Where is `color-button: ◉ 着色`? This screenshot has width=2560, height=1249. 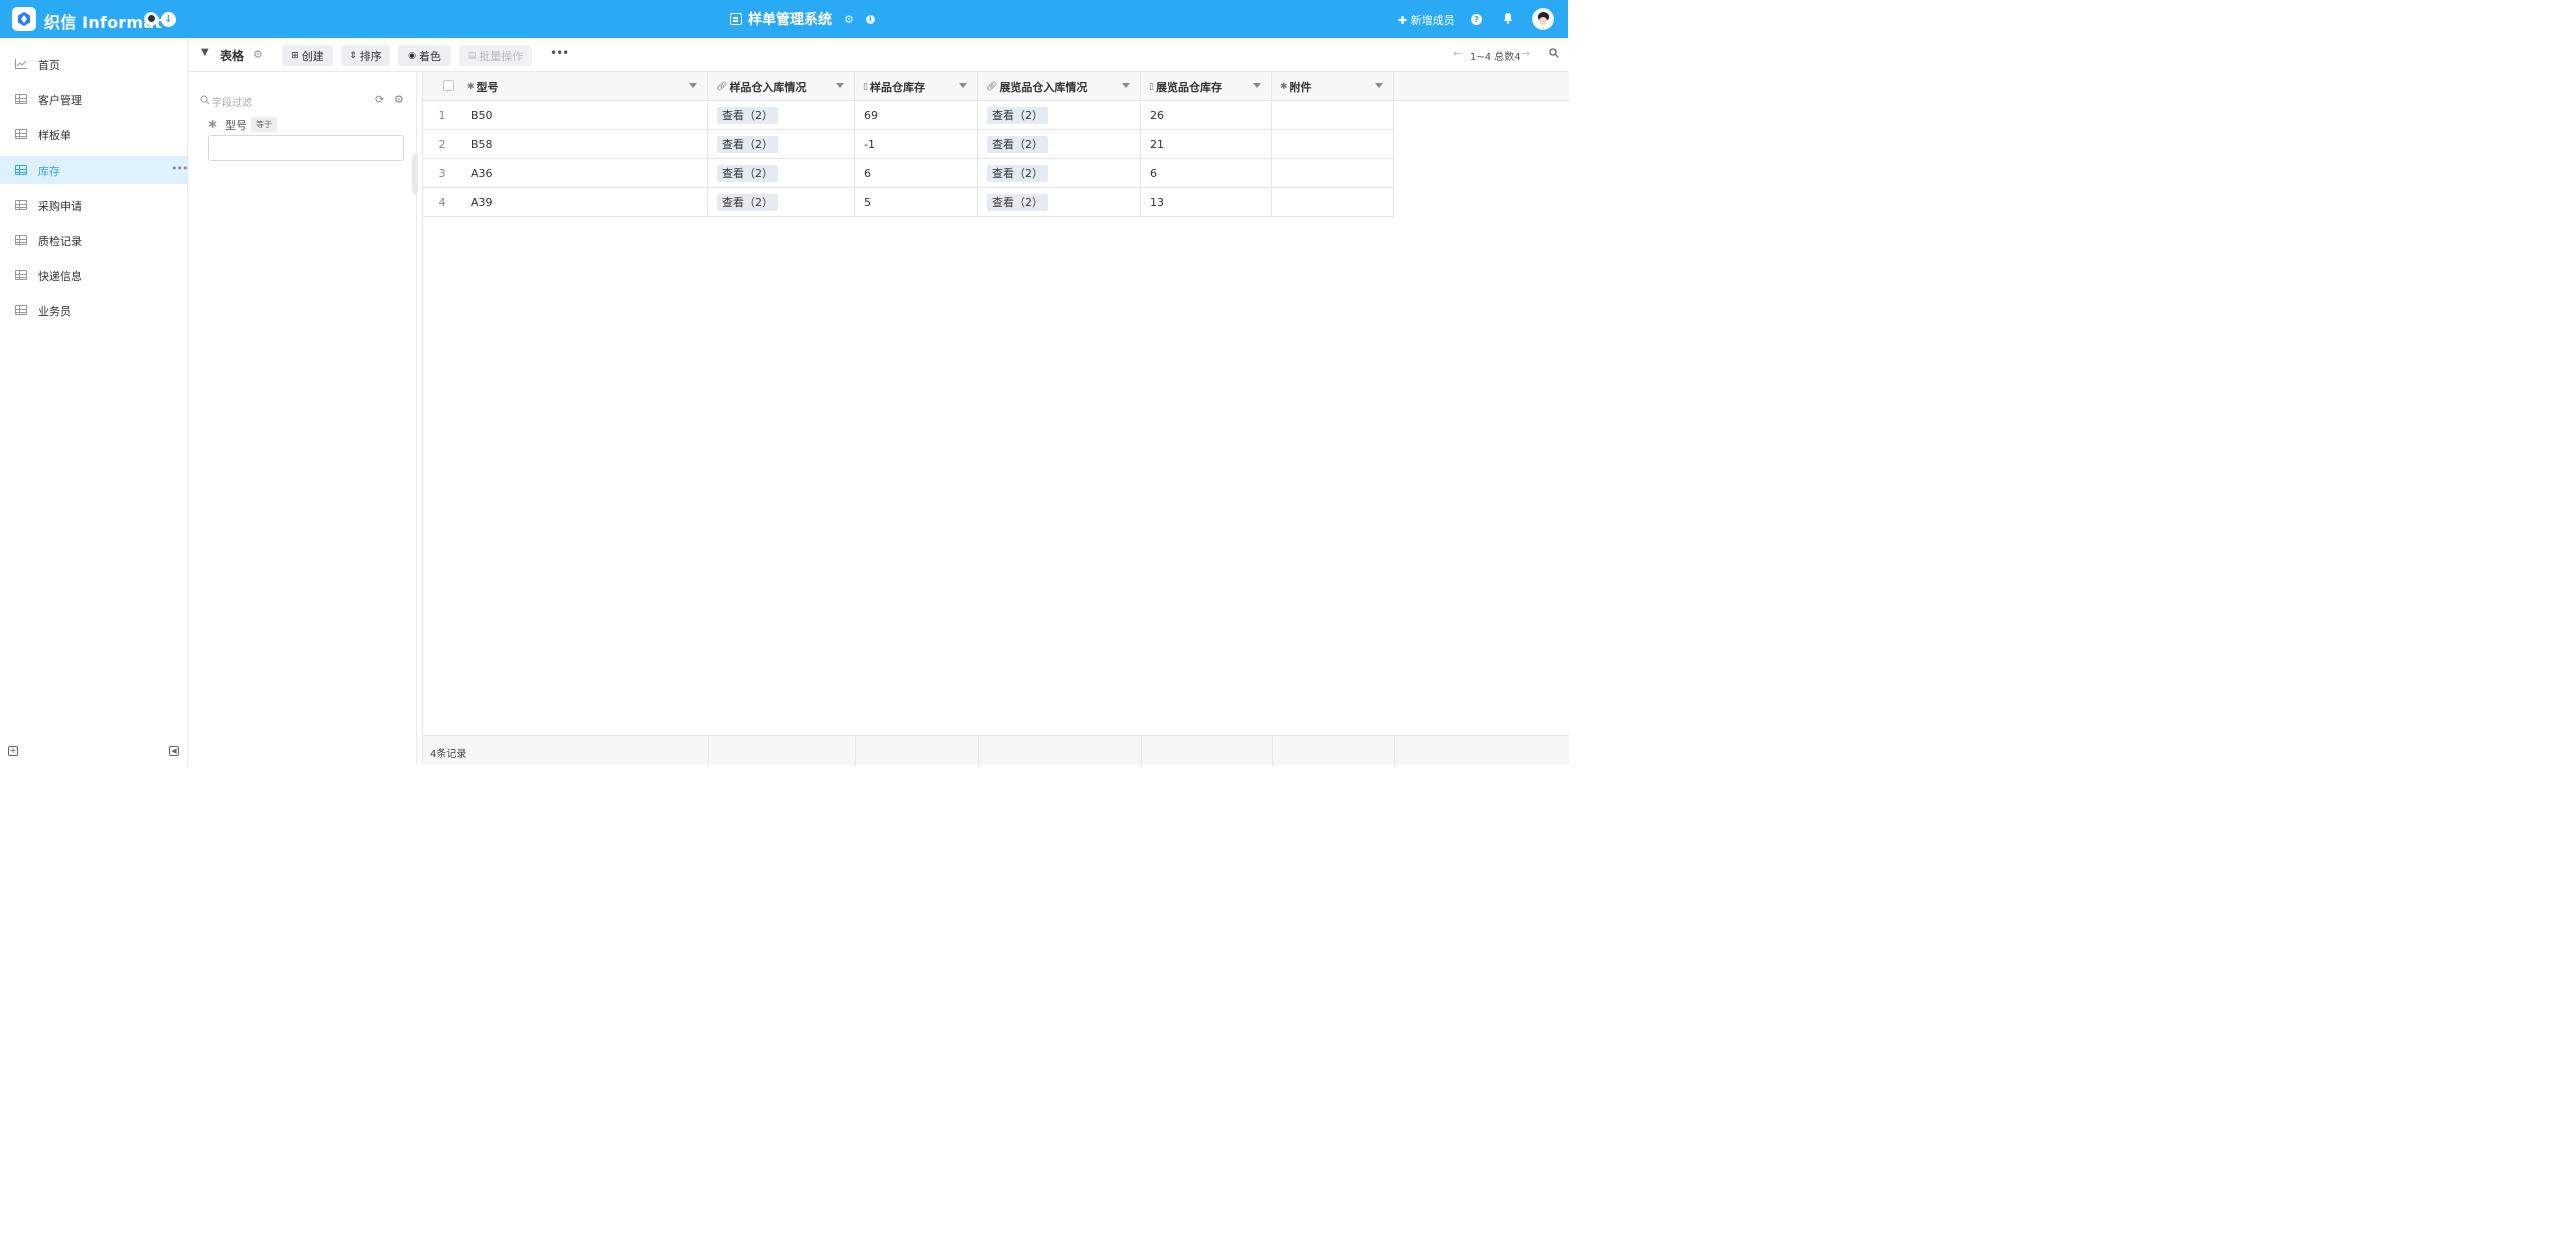
color-button: ◉ 着色 is located at coordinates (424, 55).